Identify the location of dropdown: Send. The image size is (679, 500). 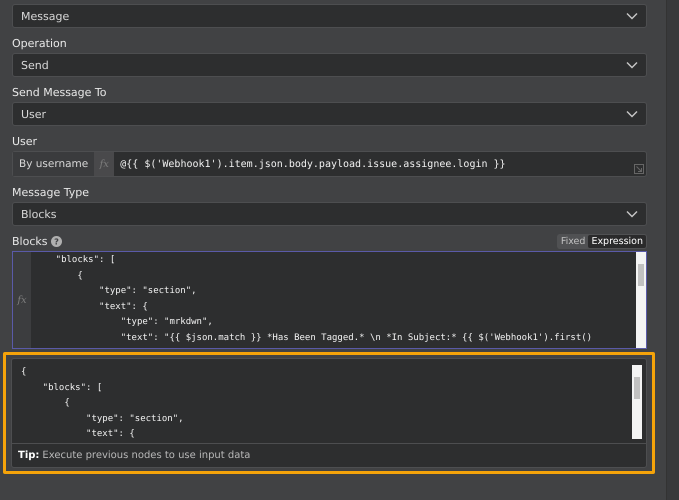
(330, 65).